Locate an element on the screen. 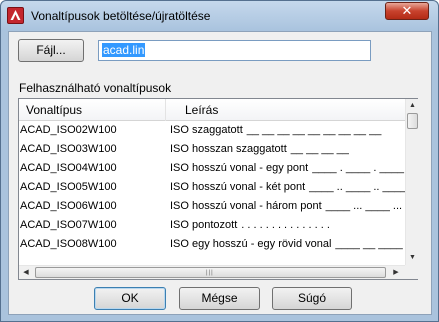 The image size is (439, 322). horizontal-scrollbar: ◀ ||| ▶ is located at coordinates (212, 272).